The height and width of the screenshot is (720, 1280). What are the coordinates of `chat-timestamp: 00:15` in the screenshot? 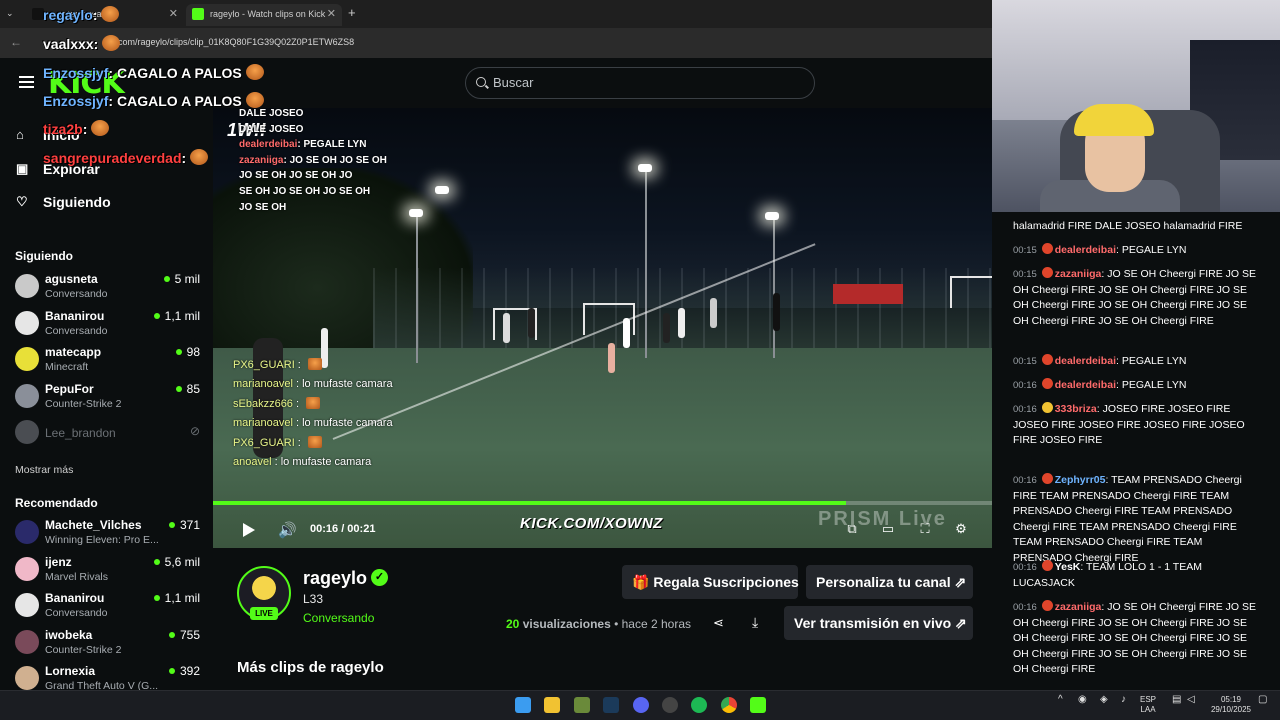 It's located at (1025, 250).